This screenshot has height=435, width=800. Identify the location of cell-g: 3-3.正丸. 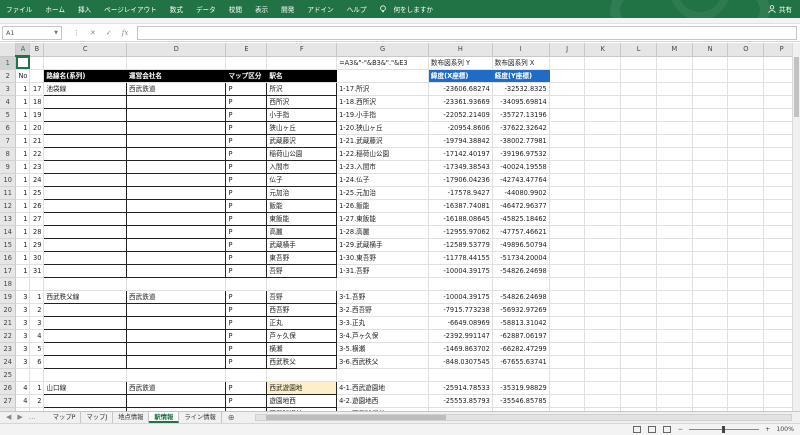
(382, 323).